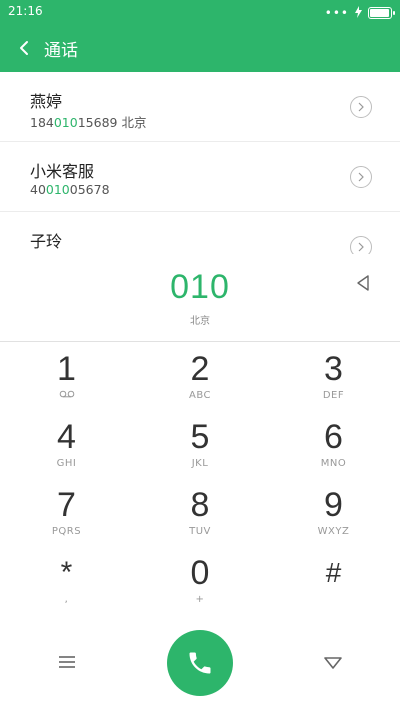 The height and width of the screenshot is (711, 400). I want to click on key-digit: 5, so click(200, 437).